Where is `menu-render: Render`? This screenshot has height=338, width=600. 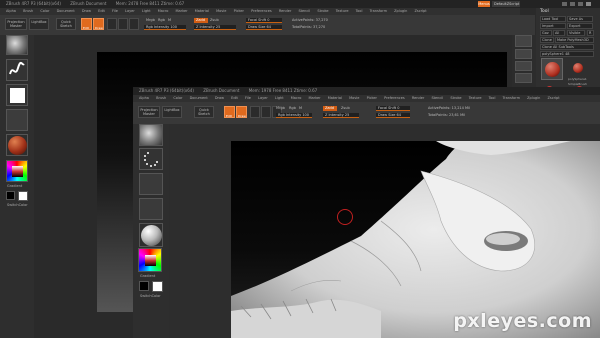 menu-render: Render is located at coordinates (285, 11).